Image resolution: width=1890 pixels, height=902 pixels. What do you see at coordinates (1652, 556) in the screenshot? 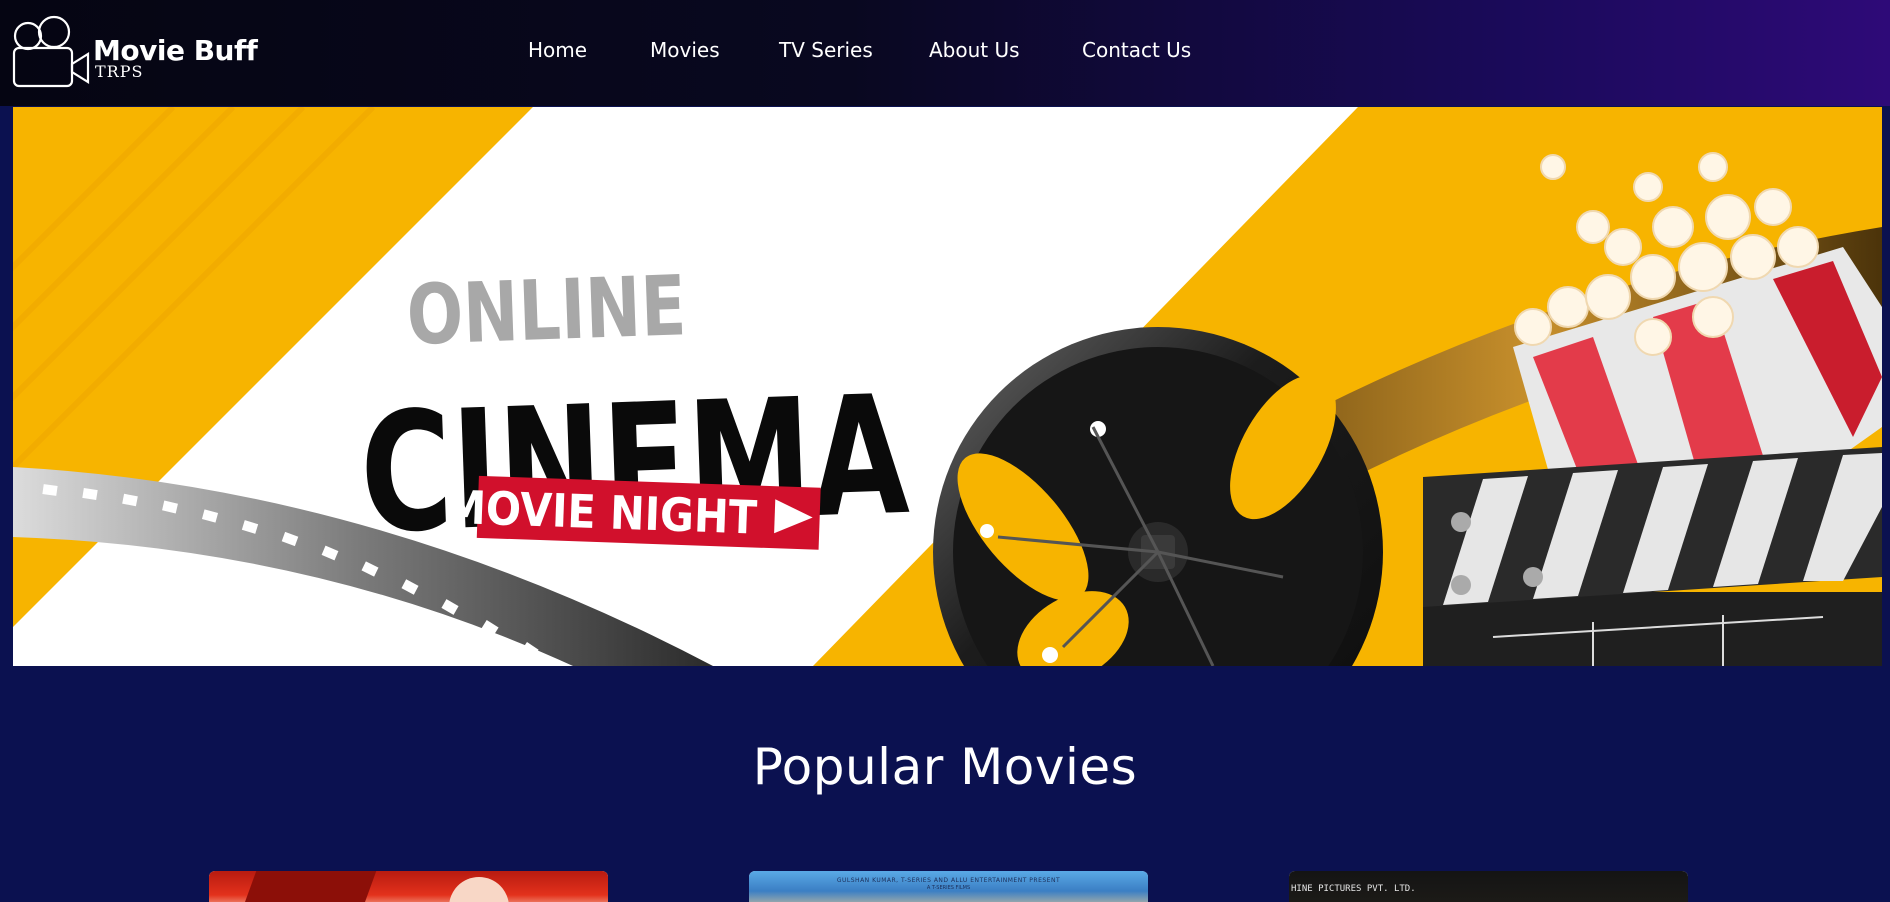
I see `clapperboard-icon` at bounding box center [1652, 556].